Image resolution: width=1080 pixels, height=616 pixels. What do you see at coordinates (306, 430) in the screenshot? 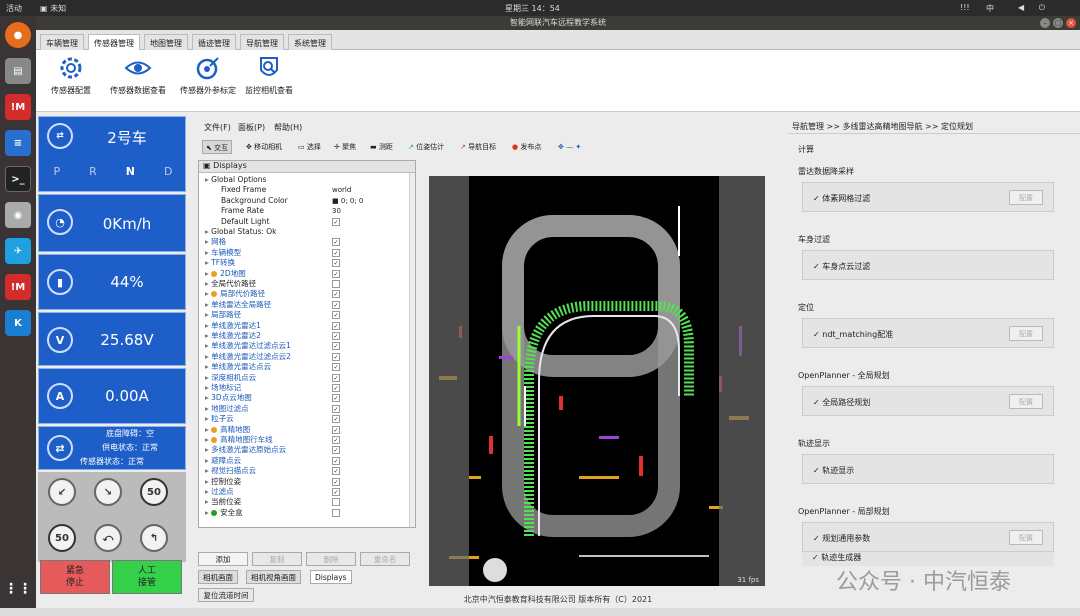
I see `display-row: ▸ 高精地图 ✓` at bounding box center [306, 430].